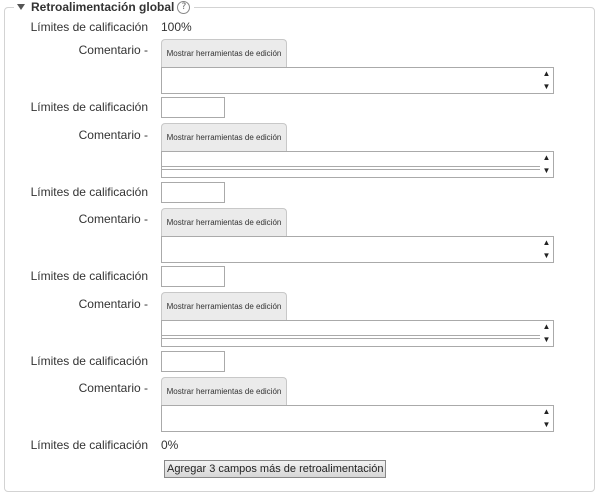 The width and height of the screenshot is (600, 497). I want to click on section-legend: Retroalimentación global ?, so click(104, 7).